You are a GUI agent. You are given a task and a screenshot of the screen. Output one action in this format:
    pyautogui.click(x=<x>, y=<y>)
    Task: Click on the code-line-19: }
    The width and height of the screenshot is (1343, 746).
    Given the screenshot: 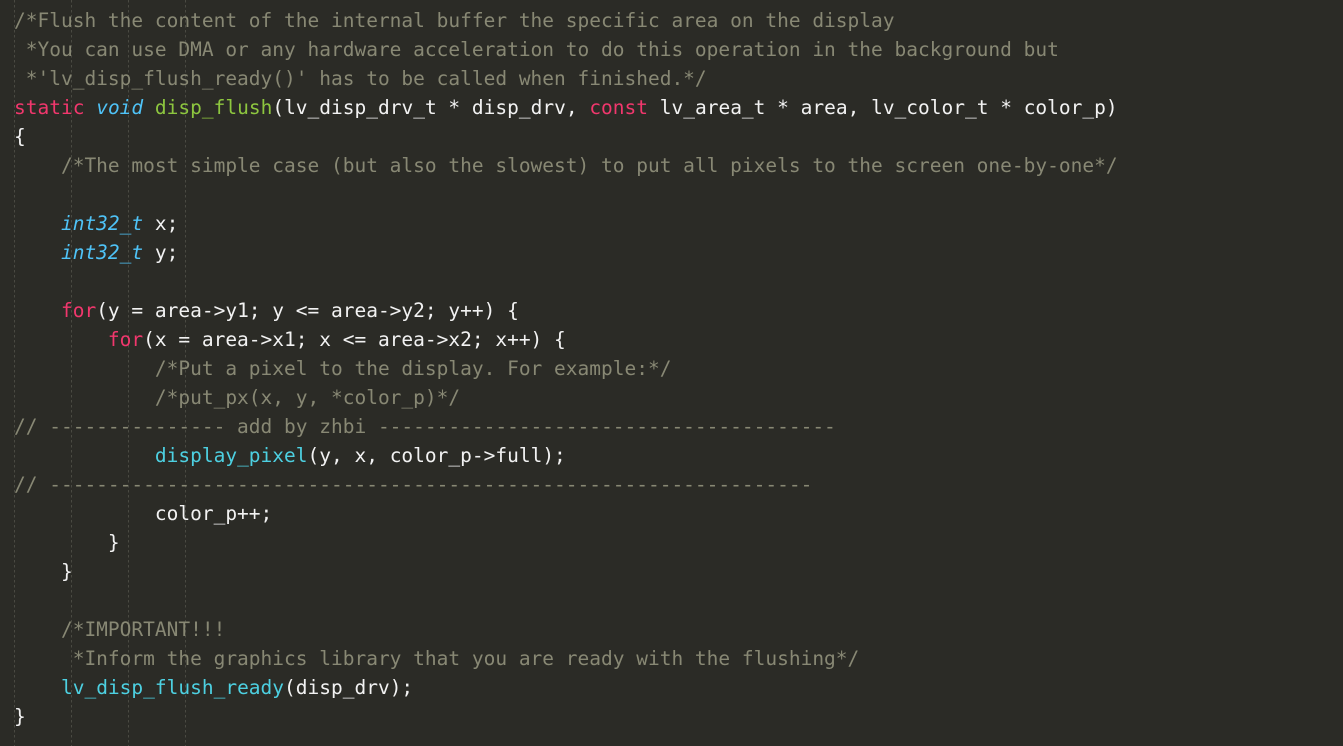 What is the action you would take?
    pyautogui.click(x=671, y=542)
    